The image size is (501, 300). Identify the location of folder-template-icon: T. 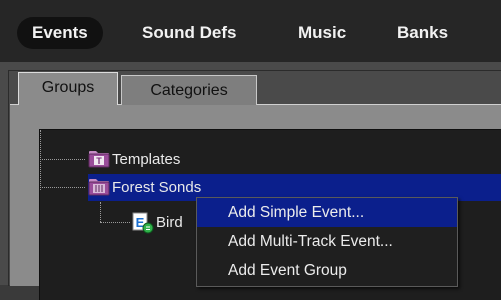
(99, 159).